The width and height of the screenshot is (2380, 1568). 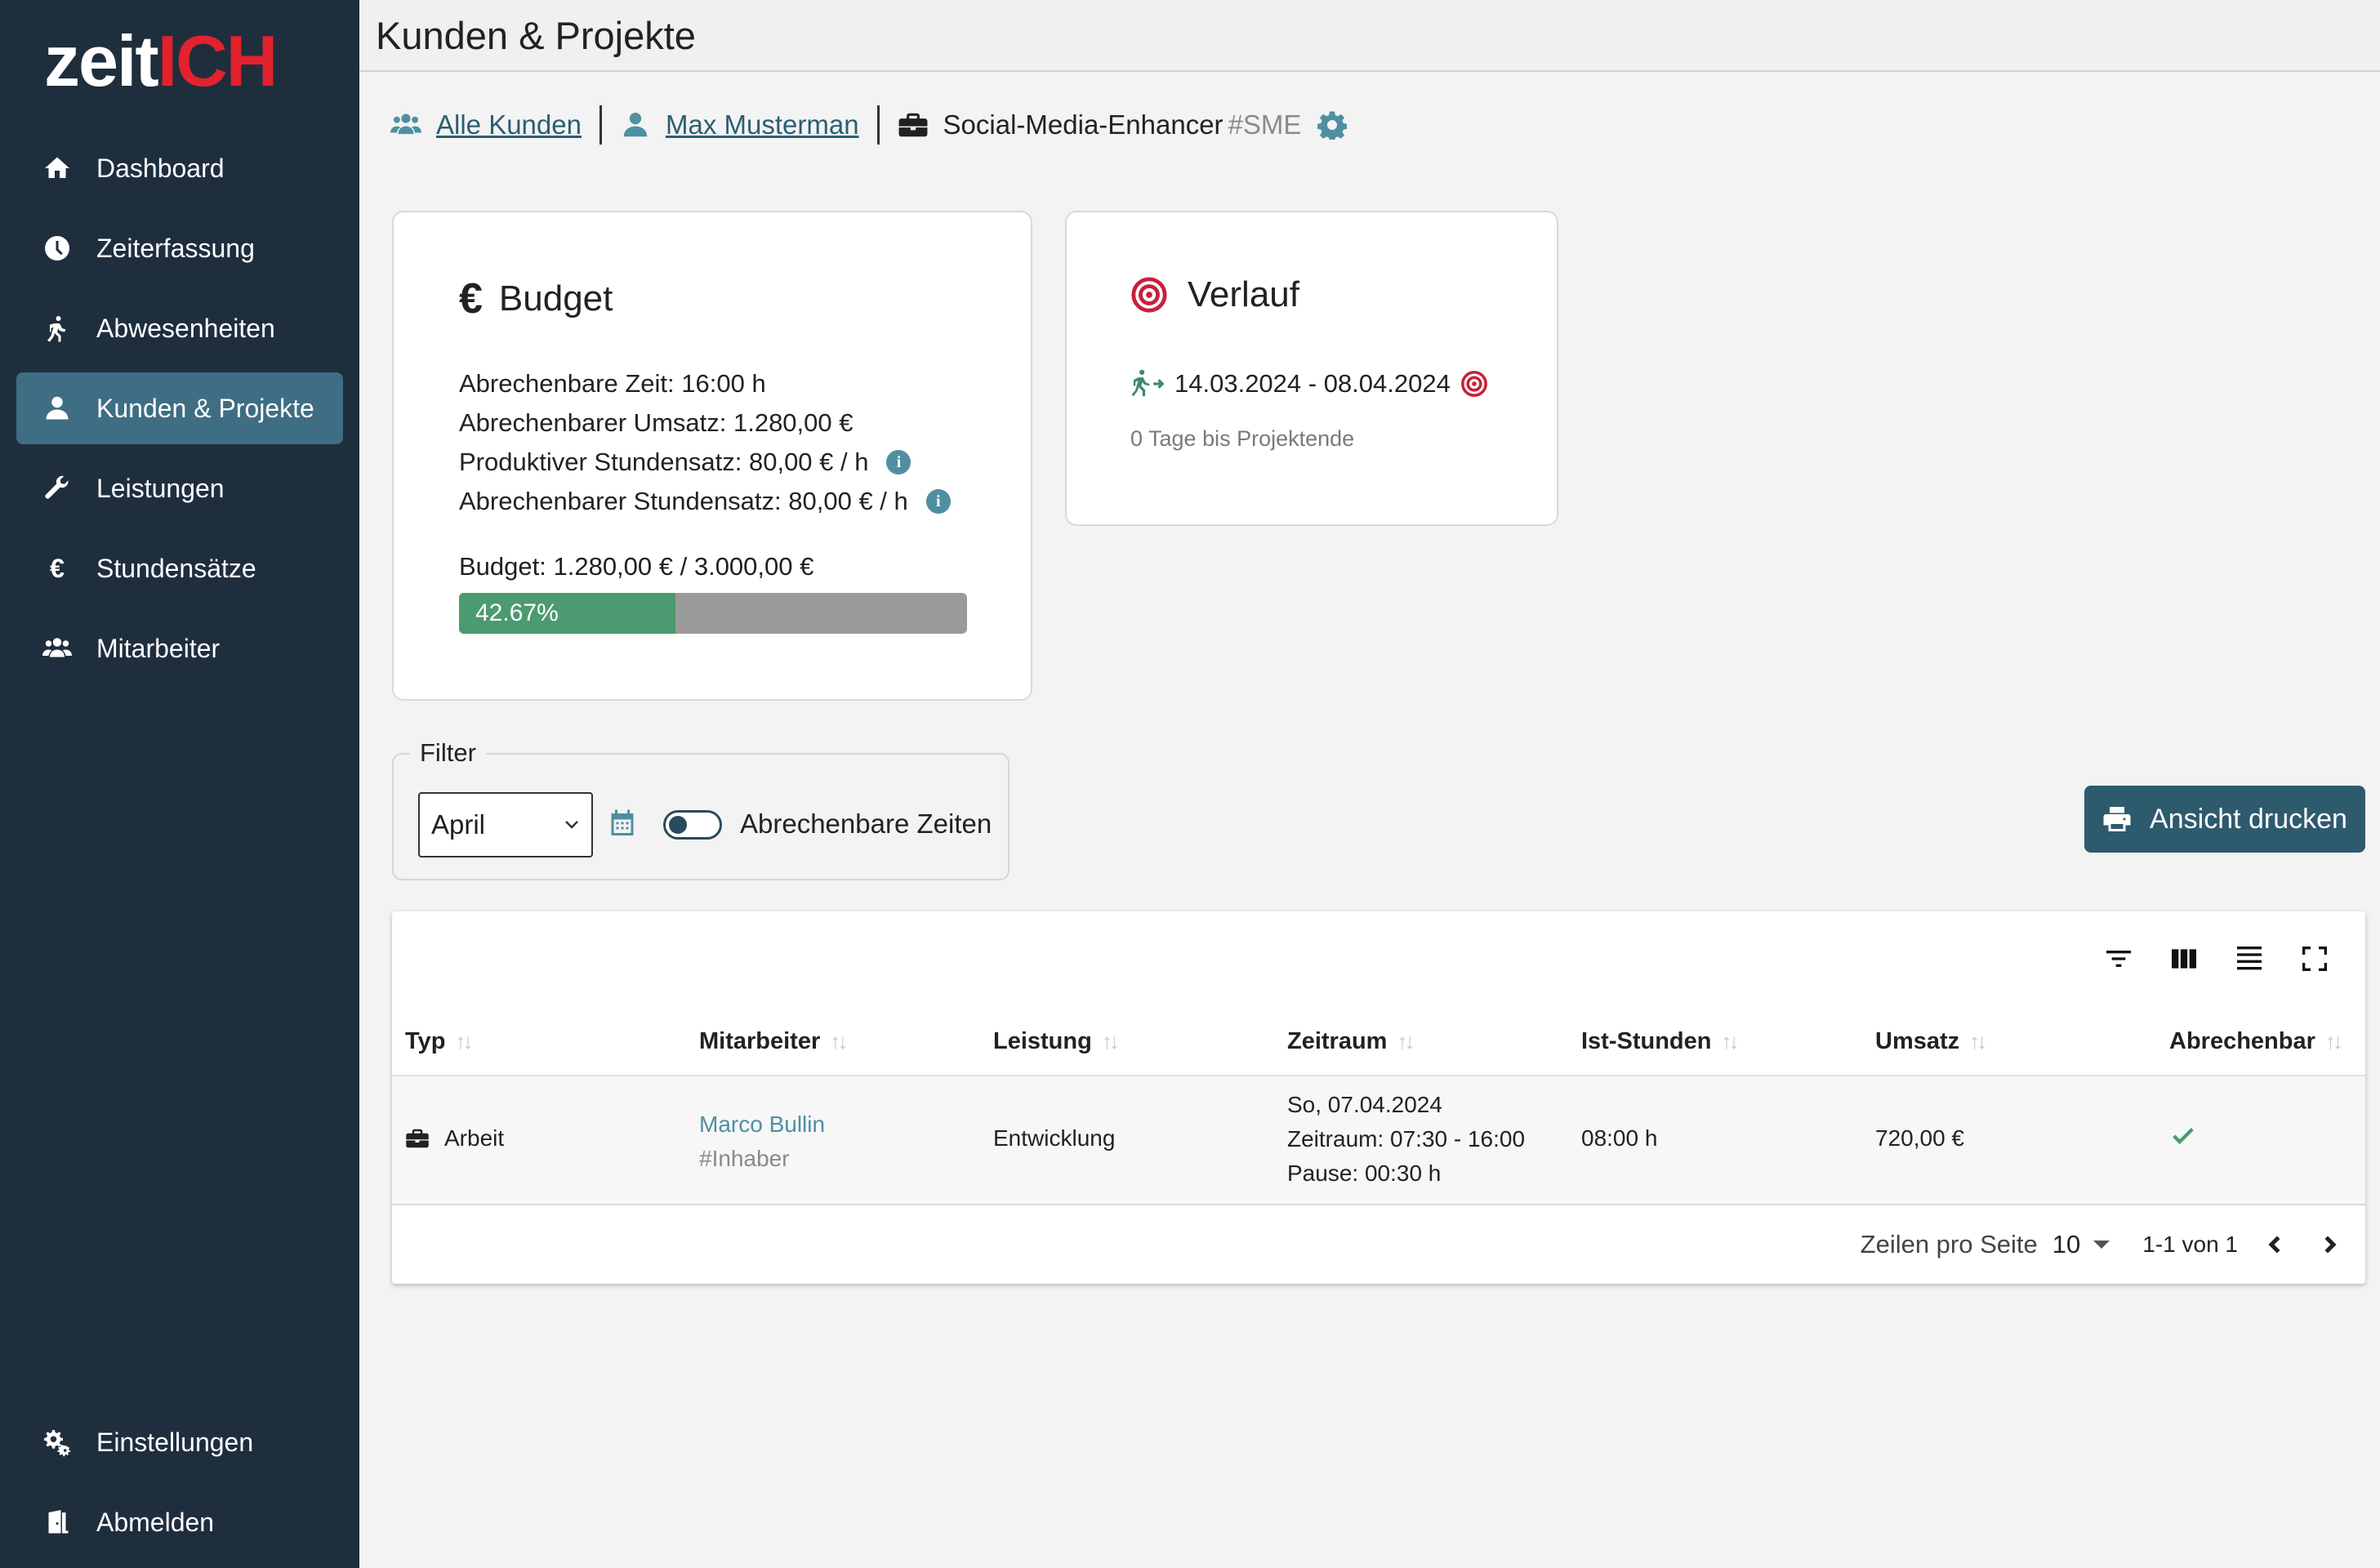 I want to click on sidebar-item-abwesenheiten: Abwesenheiten, so click(x=180, y=328).